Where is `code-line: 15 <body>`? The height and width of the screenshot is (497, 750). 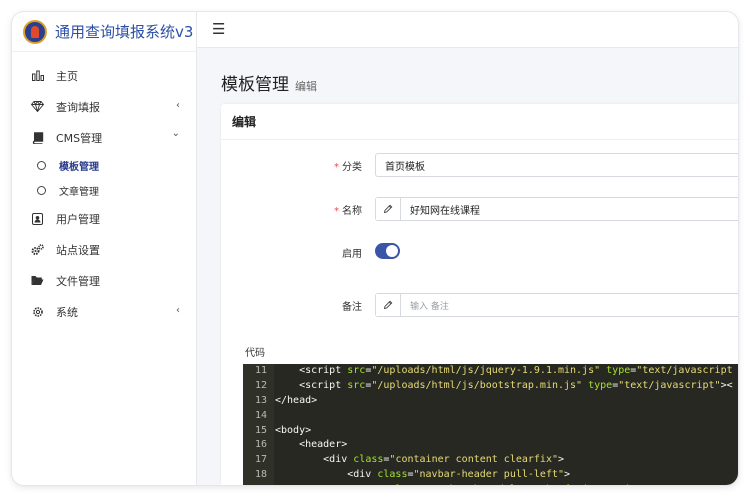 code-line: 15 <body> is located at coordinates (490, 431).